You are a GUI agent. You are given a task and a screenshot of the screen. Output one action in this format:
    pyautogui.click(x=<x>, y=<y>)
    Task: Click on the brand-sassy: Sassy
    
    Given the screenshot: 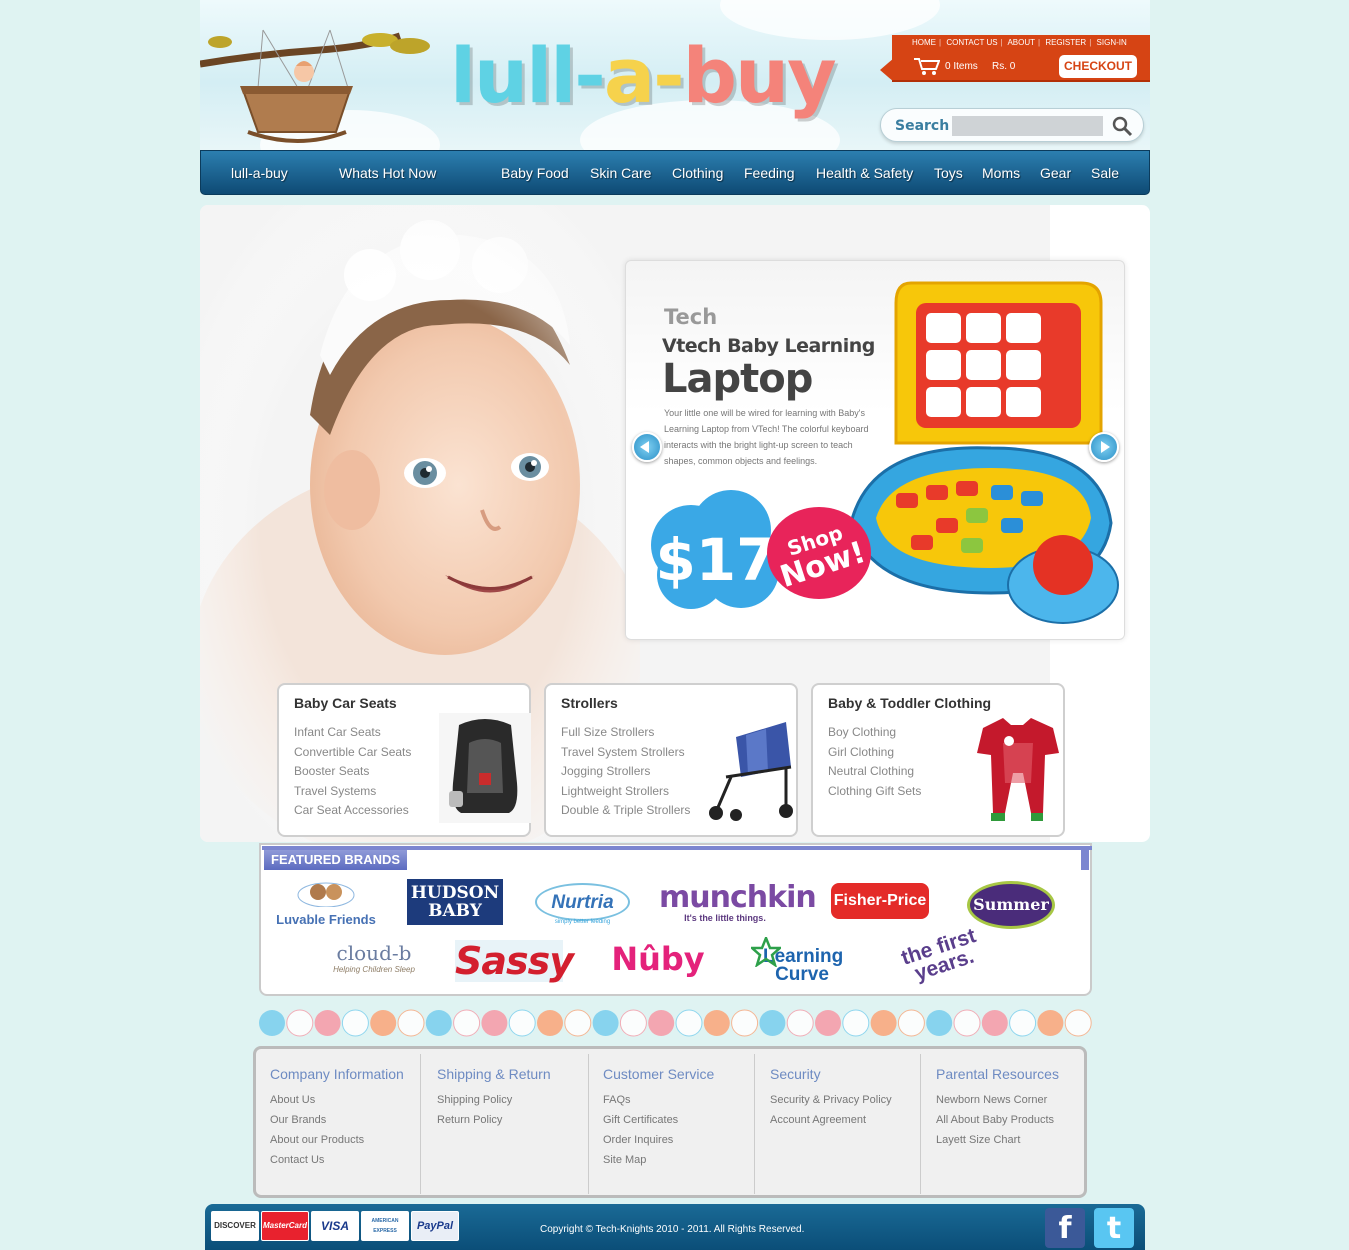 What is the action you would take?
    pyautogui.click(x=514, y=961)
    